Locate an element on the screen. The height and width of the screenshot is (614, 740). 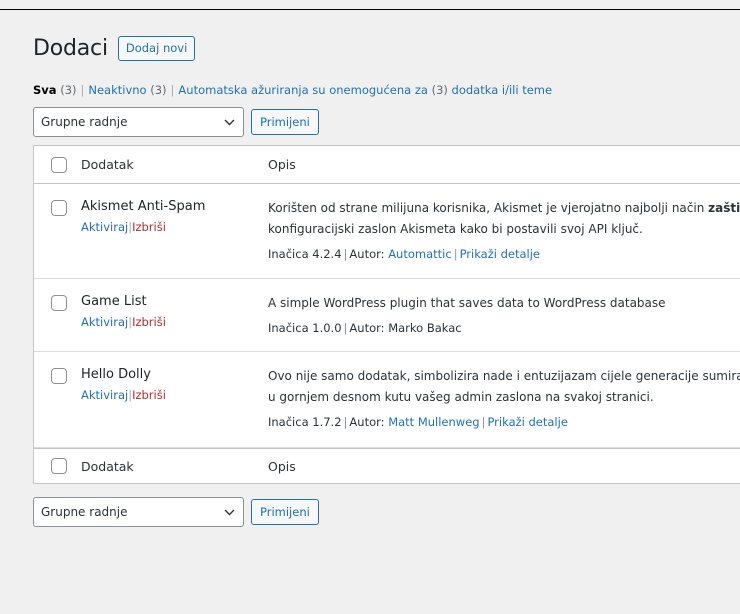
page-heading: Dodaci Dodaj novi is located at coordinates (386, 48).